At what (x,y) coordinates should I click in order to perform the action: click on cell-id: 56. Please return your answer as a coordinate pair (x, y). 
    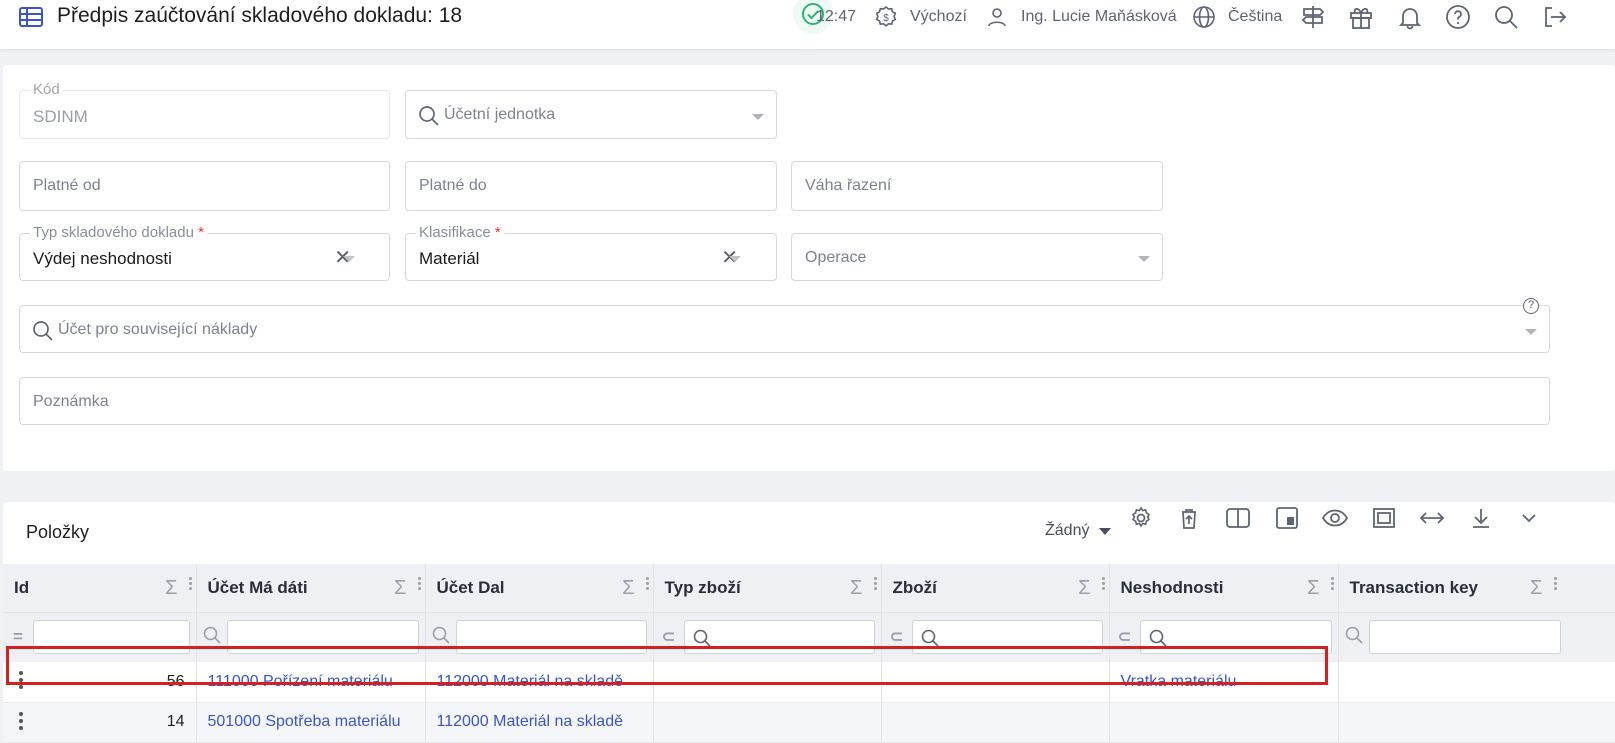
    Looking at the image, I should click on (100, 682).